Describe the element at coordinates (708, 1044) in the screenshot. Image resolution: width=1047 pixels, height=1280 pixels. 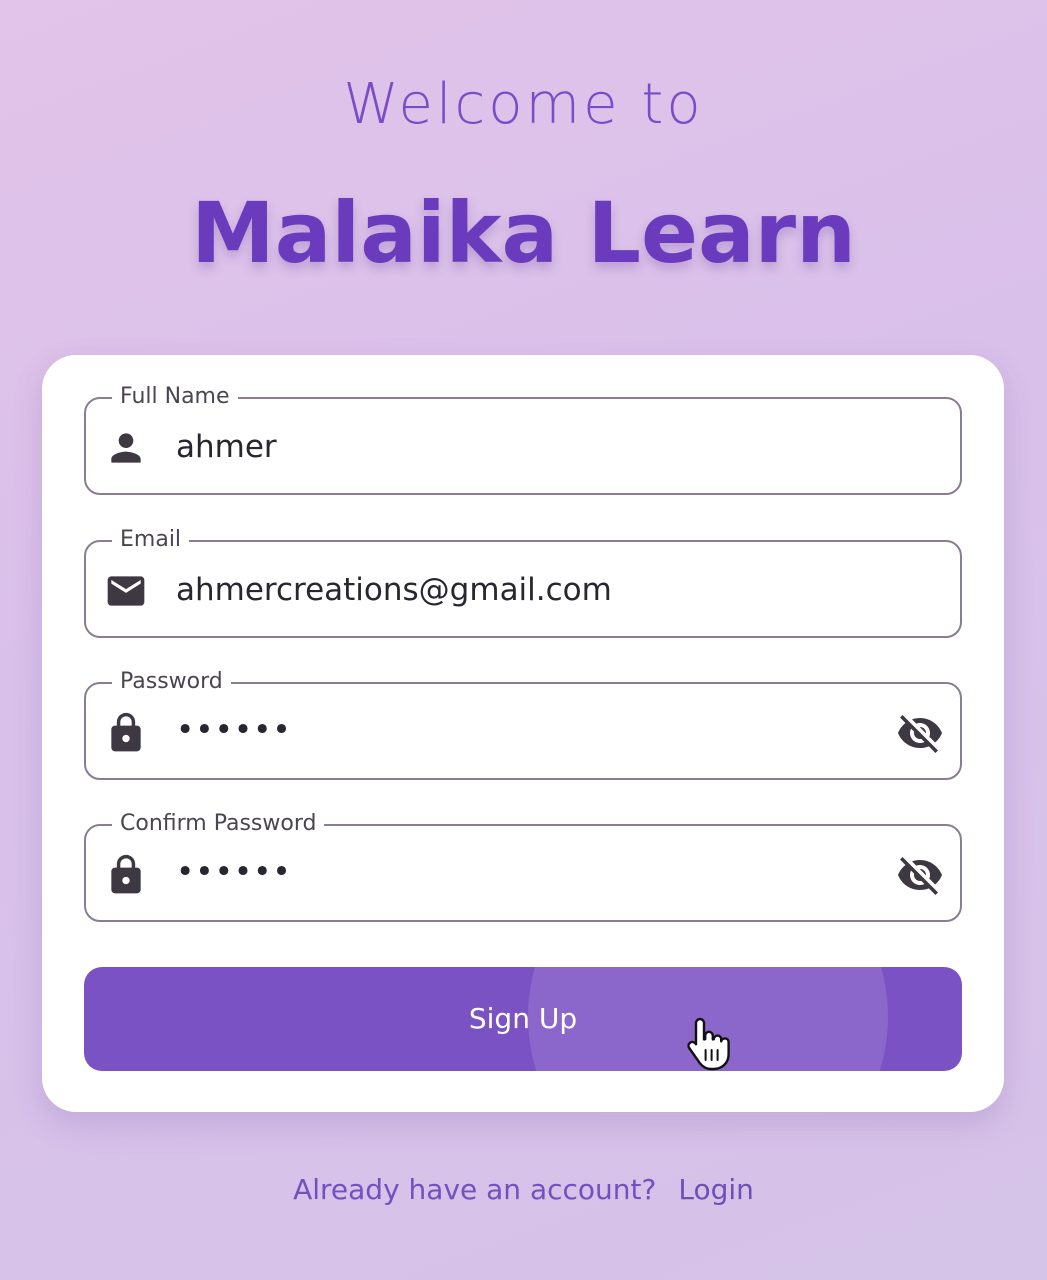
I see `hand-cursor-icon` at that location.